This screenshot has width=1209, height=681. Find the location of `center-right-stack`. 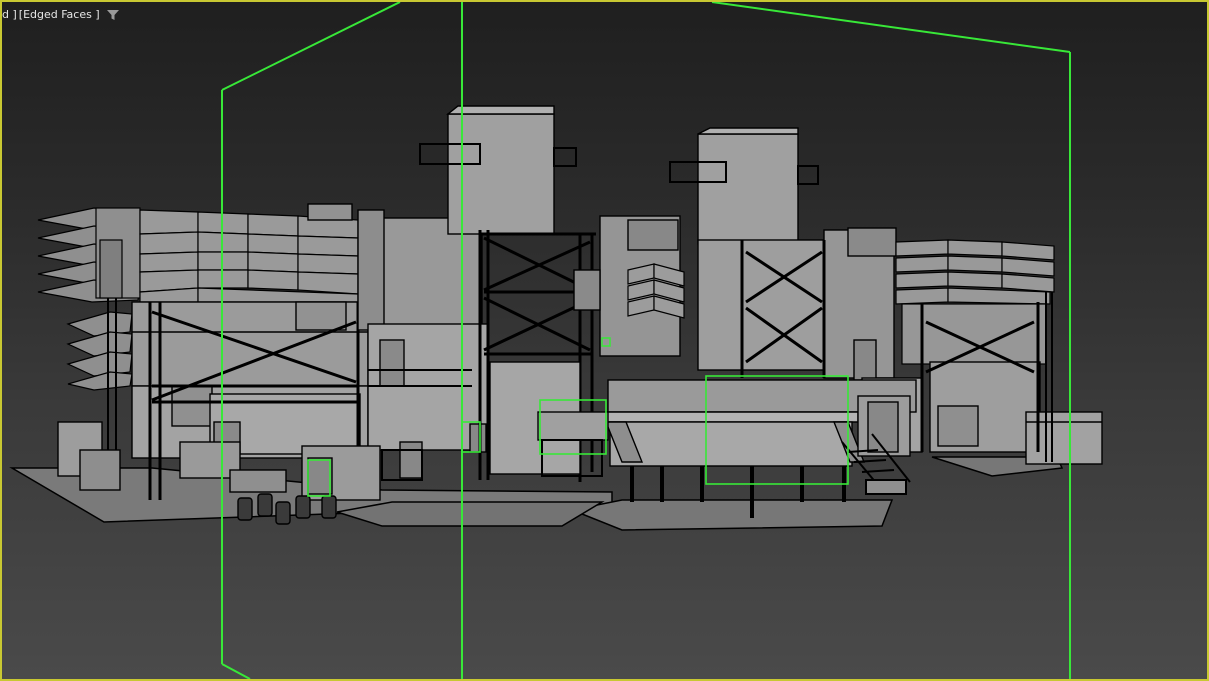

center-right-stack is located at coordinates (783, 254).